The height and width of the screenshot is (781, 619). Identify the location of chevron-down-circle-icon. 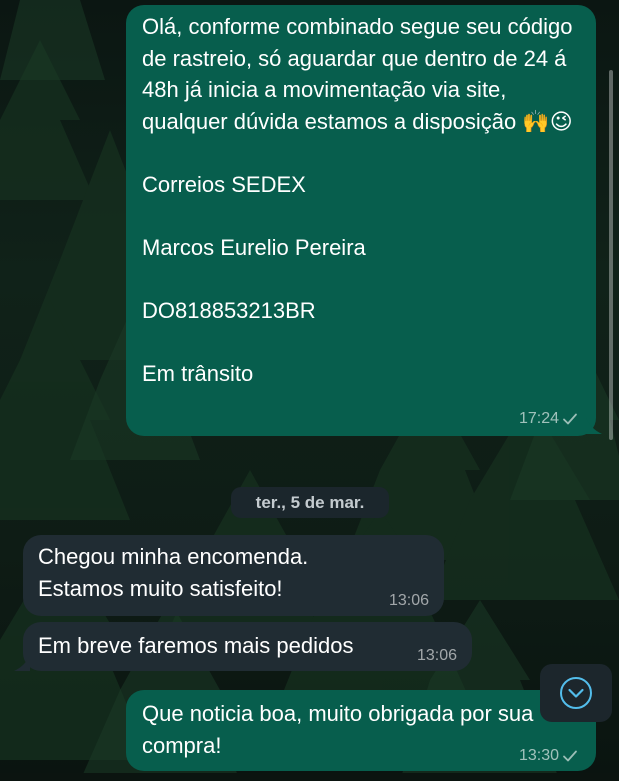
(576, 693).